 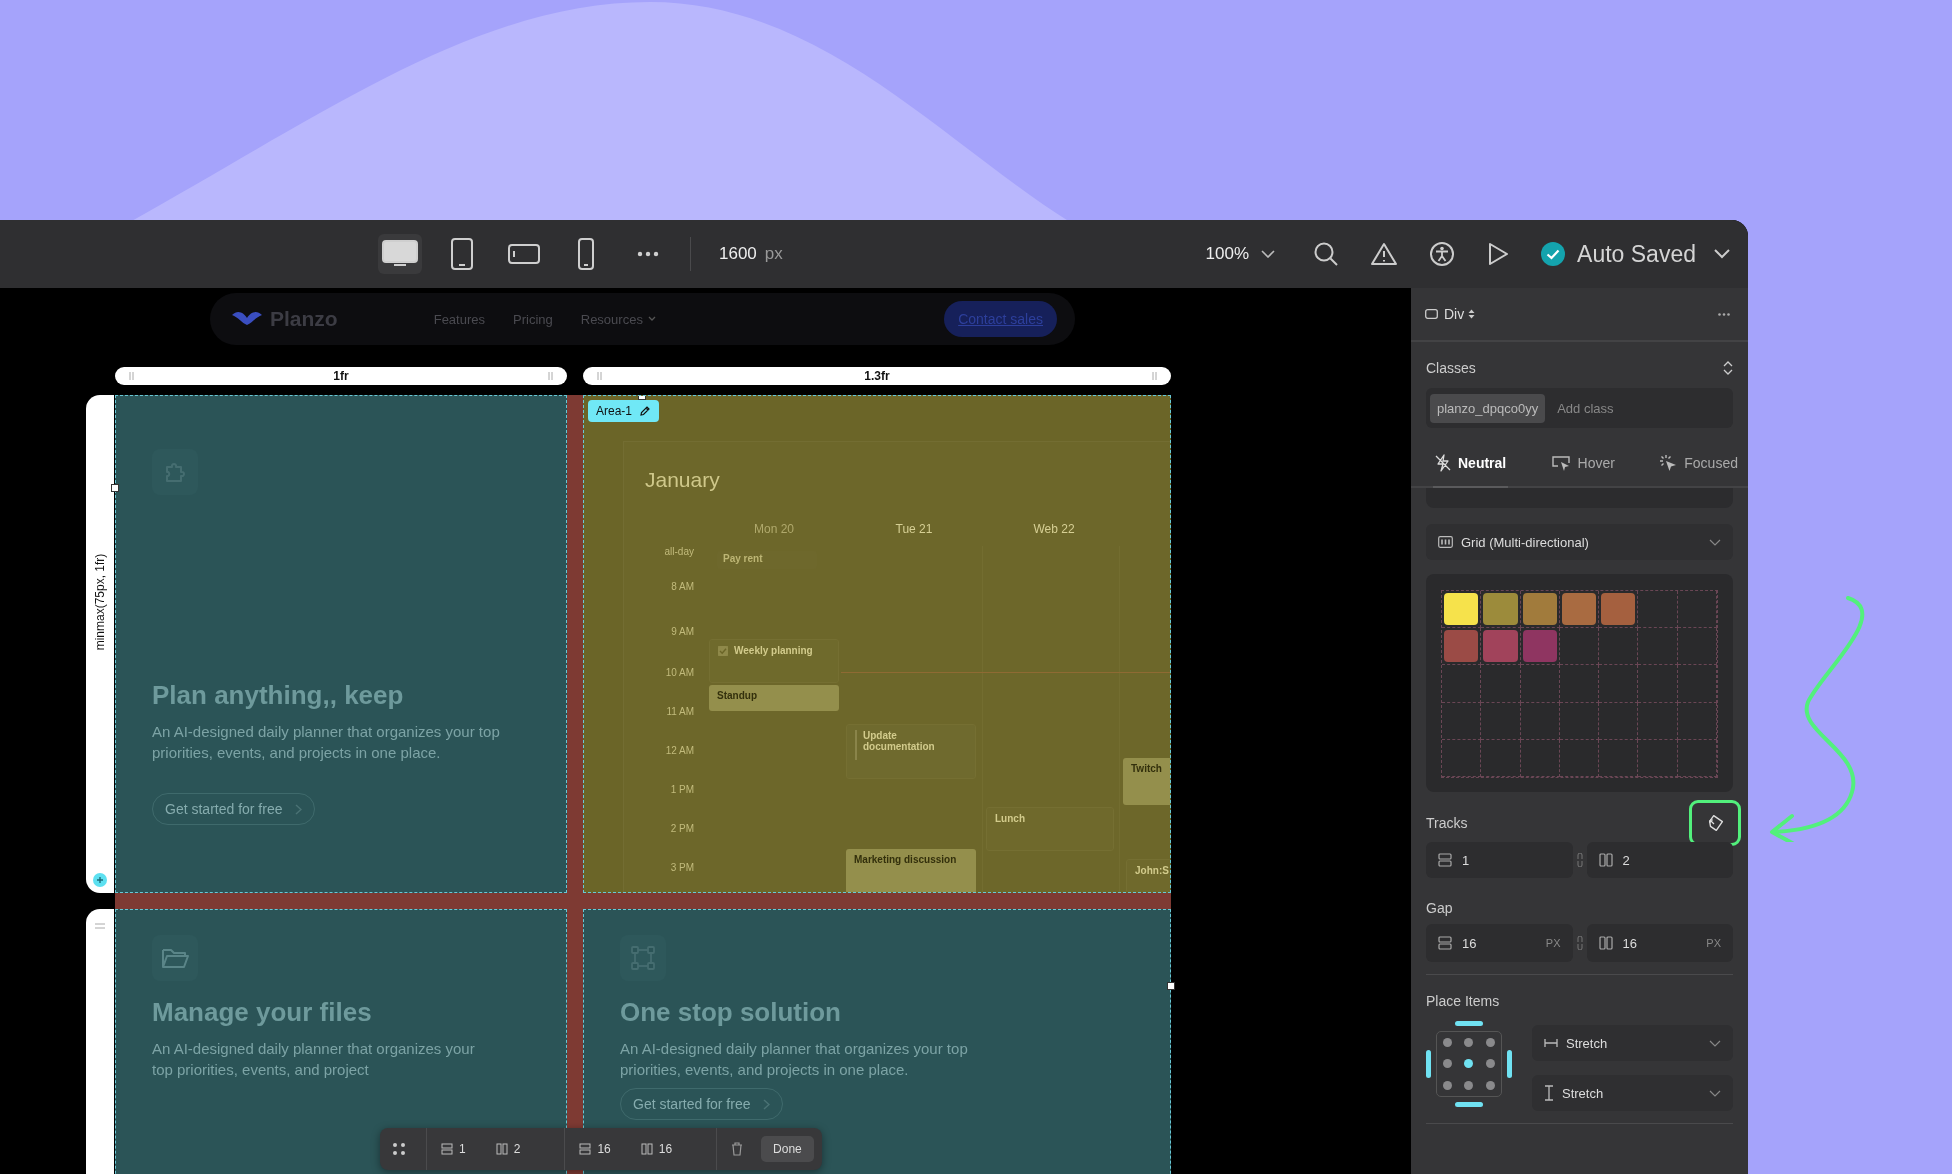 What do you see at coordinates (604, 1149) in the screenshot?
I see `row-gap-value: 16` at bounding box center [604, 1149].